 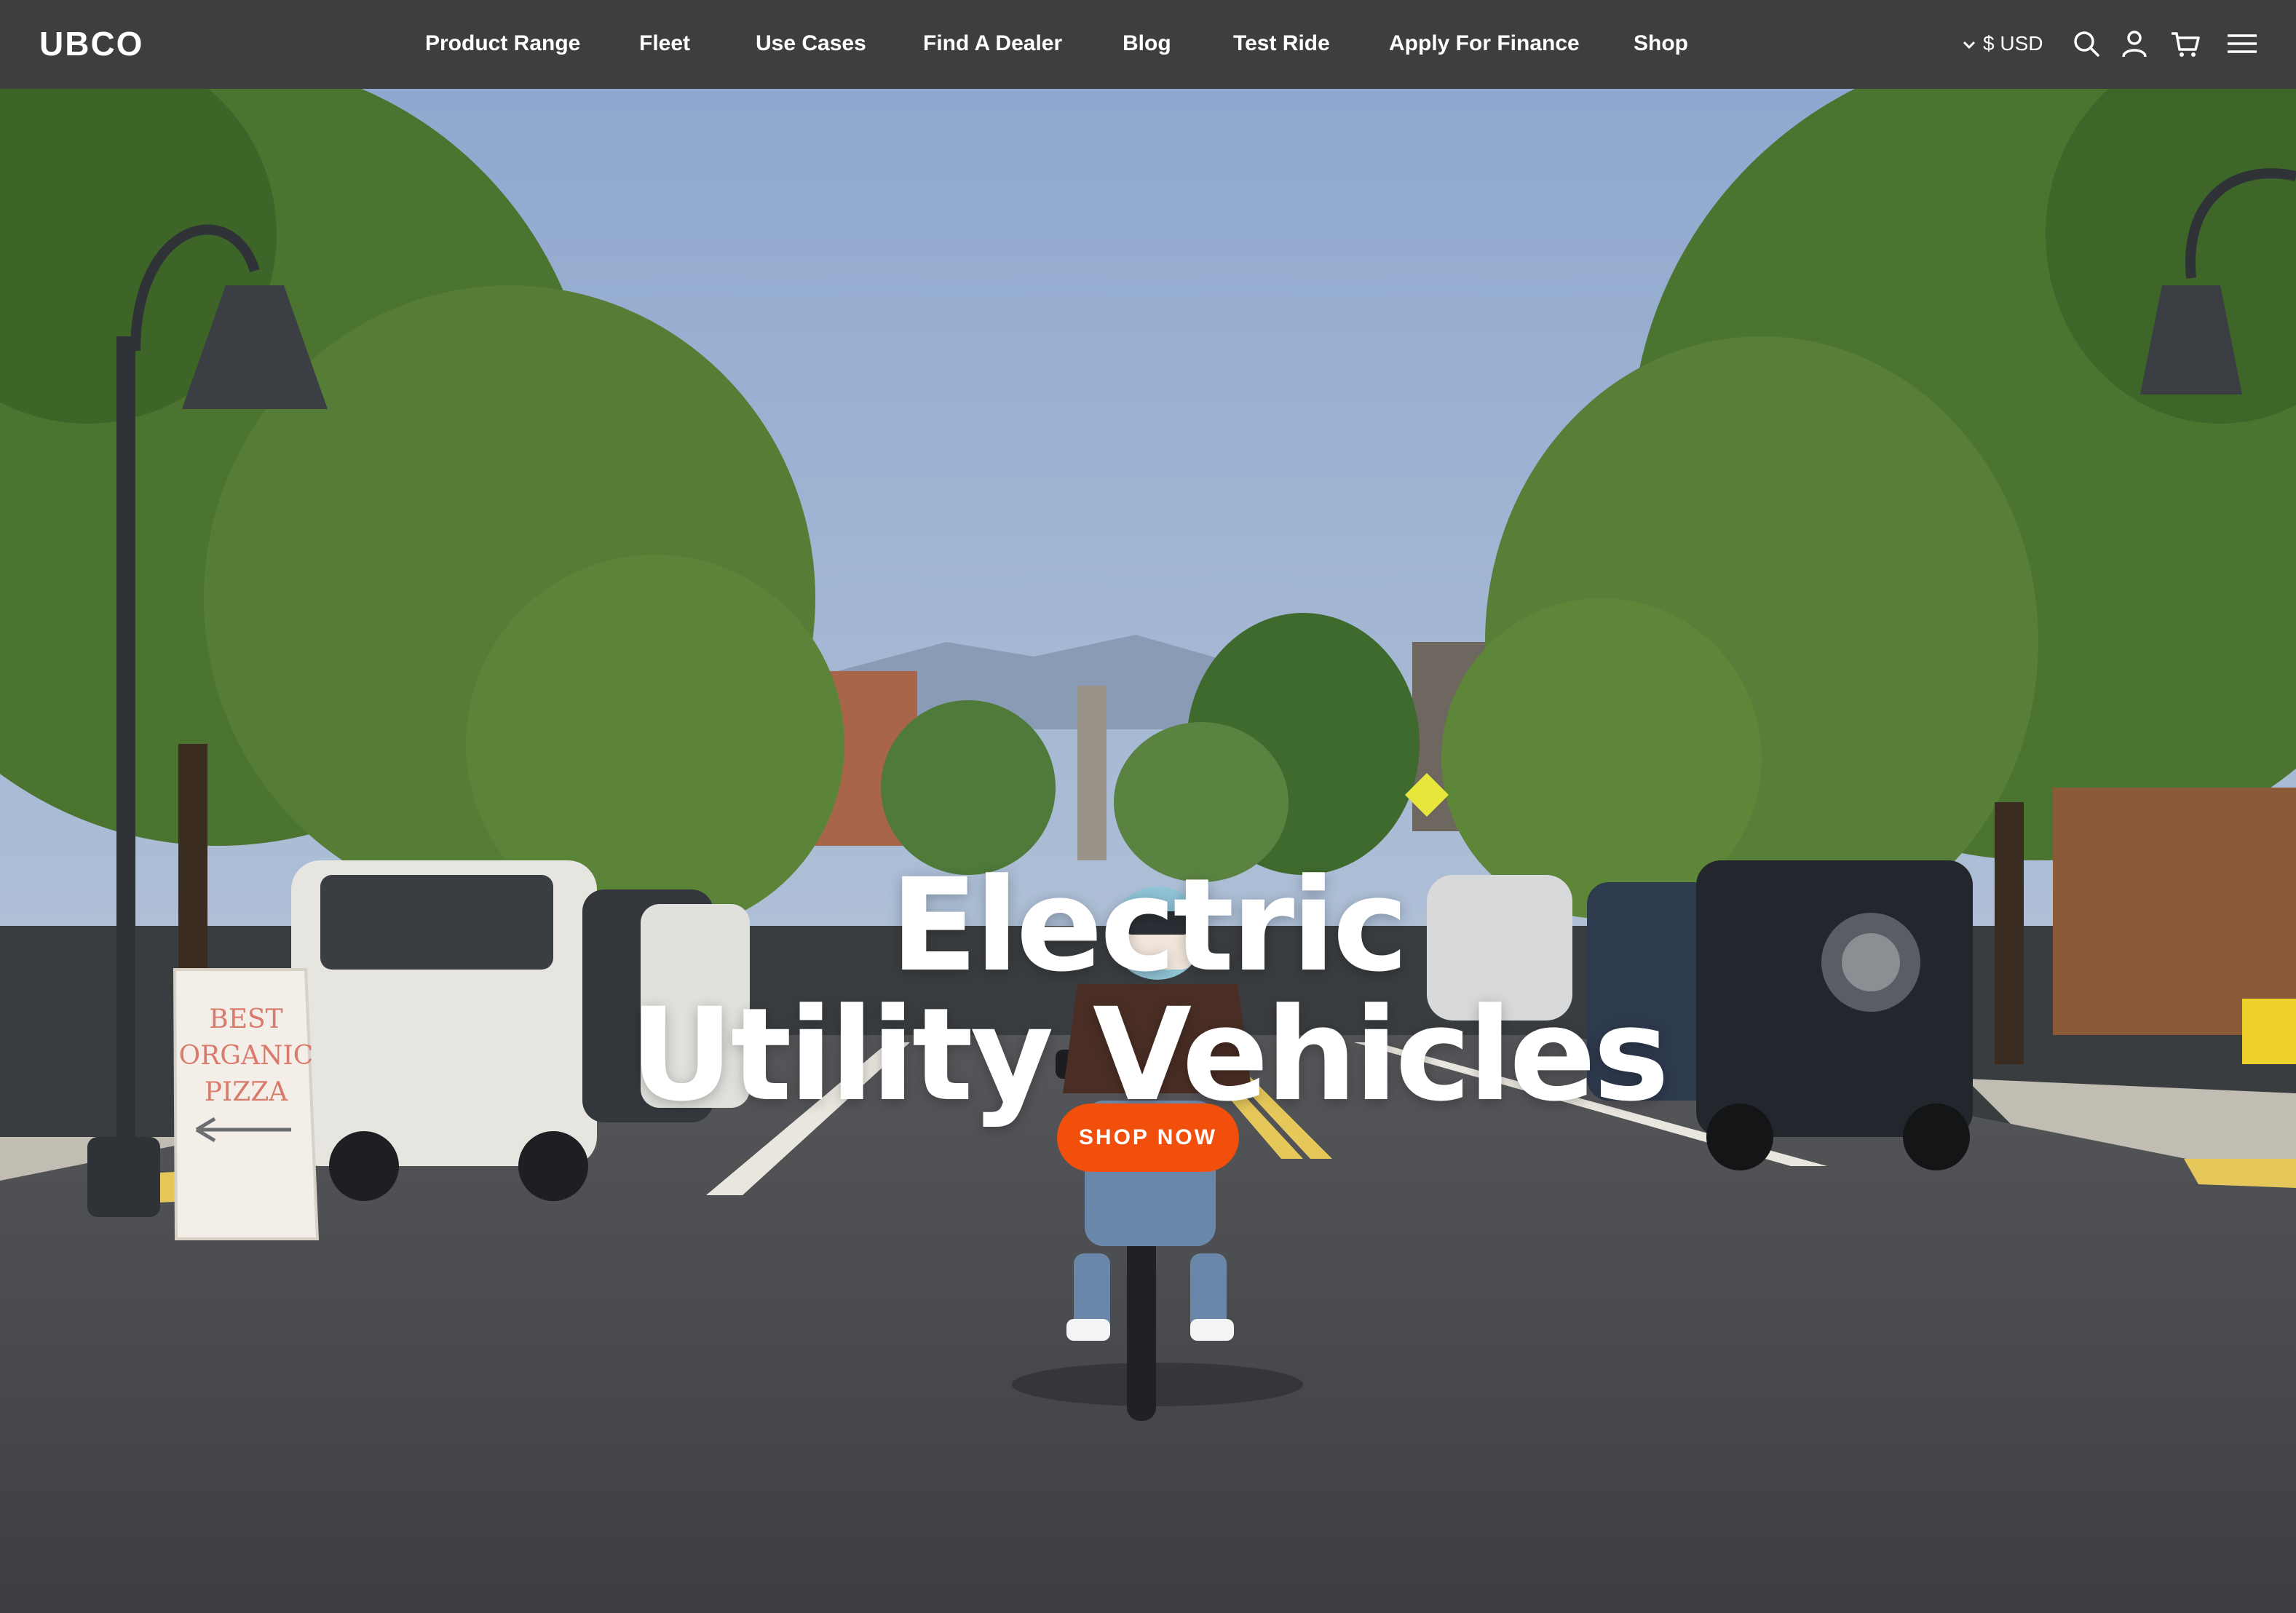 What do you see at coordinates (1149, 1055) in the screenshot?
I see `hero-headline-line-2: Utility Vehicles` at bounding box center [1149, 1055].